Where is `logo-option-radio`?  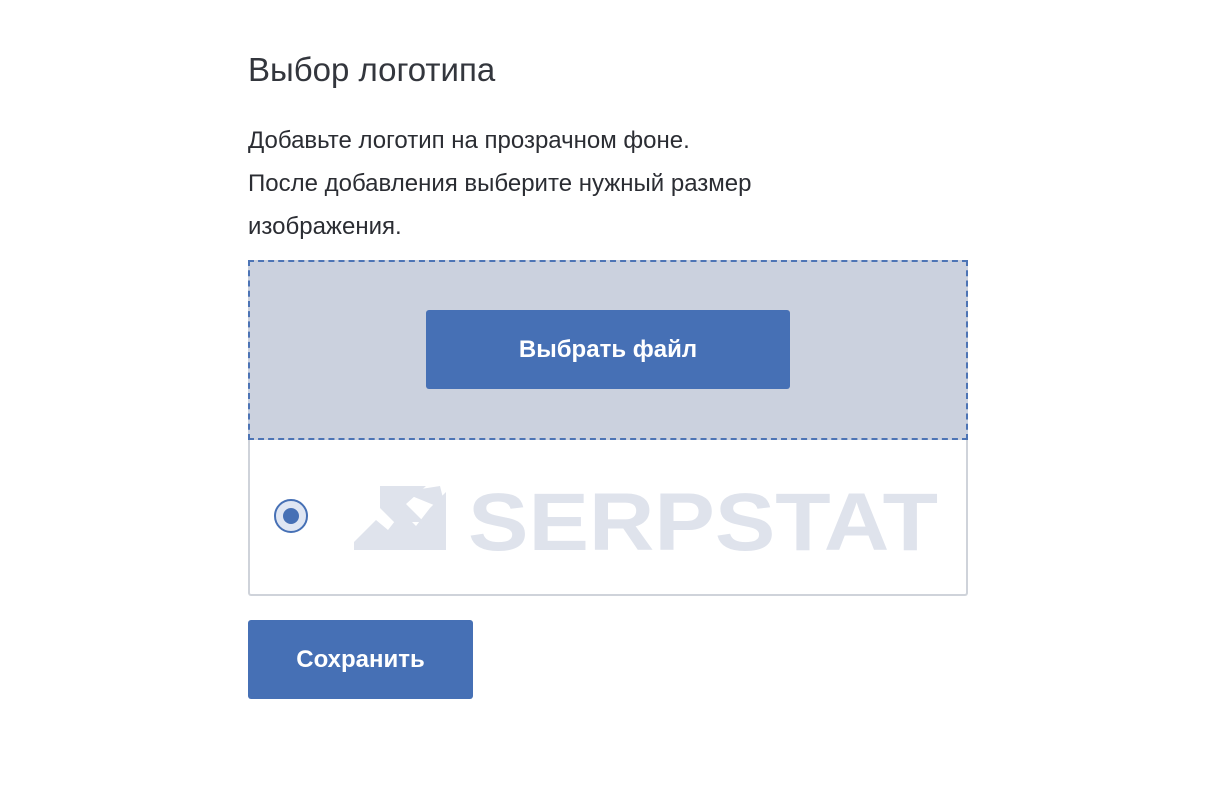
logo-option-radio is located at coordinates (291, 516).